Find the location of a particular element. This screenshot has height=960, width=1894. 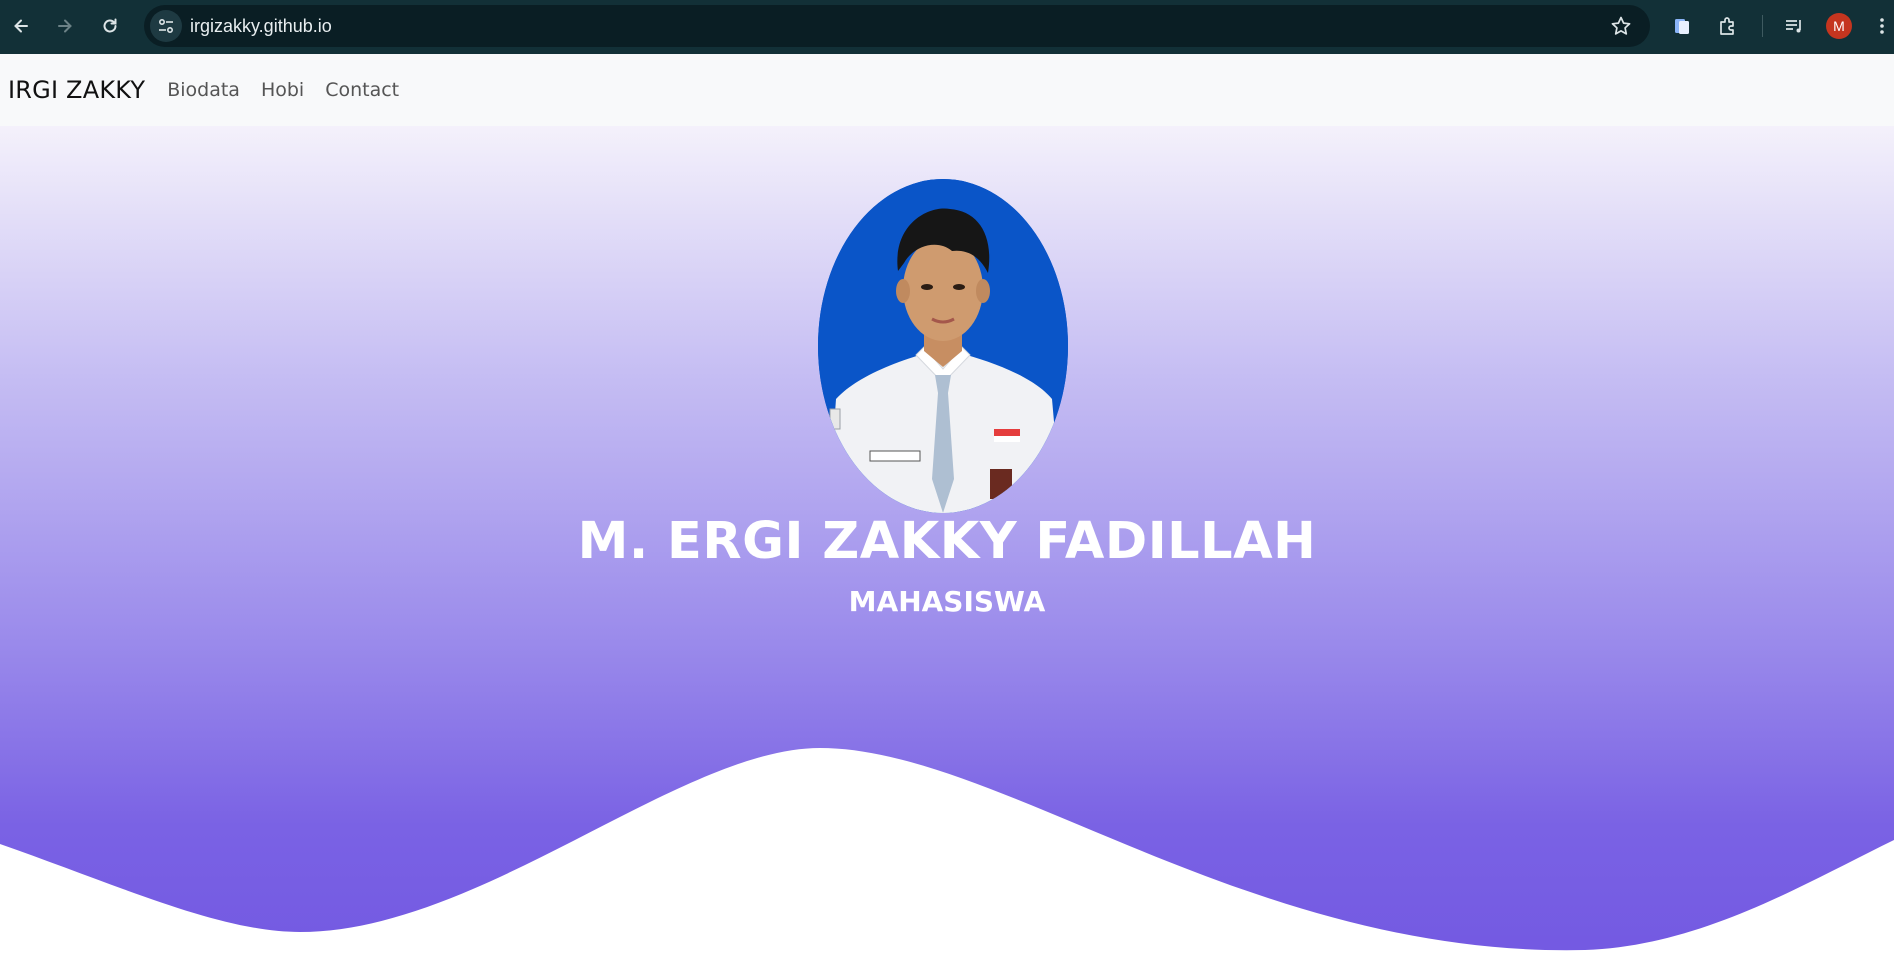

site-navbar: IRGI ZAKKY Biodata Hobi Contact is located at coordinates (947, 90).